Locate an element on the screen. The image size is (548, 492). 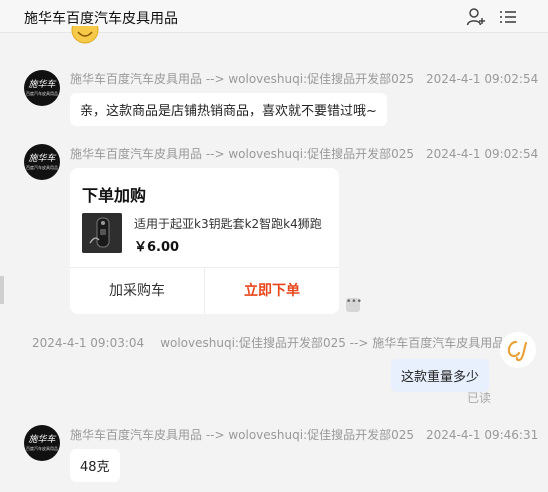
message-bubble: 亲，这款商品是店铺热销商品，喜欢就不要错过哦~ is located at coordinates (228, 109).